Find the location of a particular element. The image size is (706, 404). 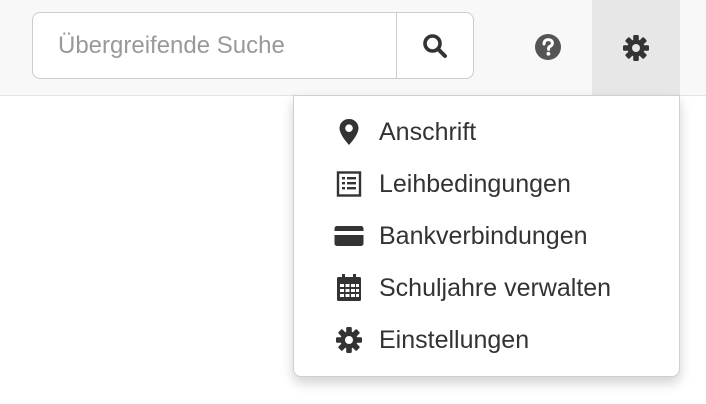

menu-item-label: Bankverbindungen is located at coordinates (483, 235).